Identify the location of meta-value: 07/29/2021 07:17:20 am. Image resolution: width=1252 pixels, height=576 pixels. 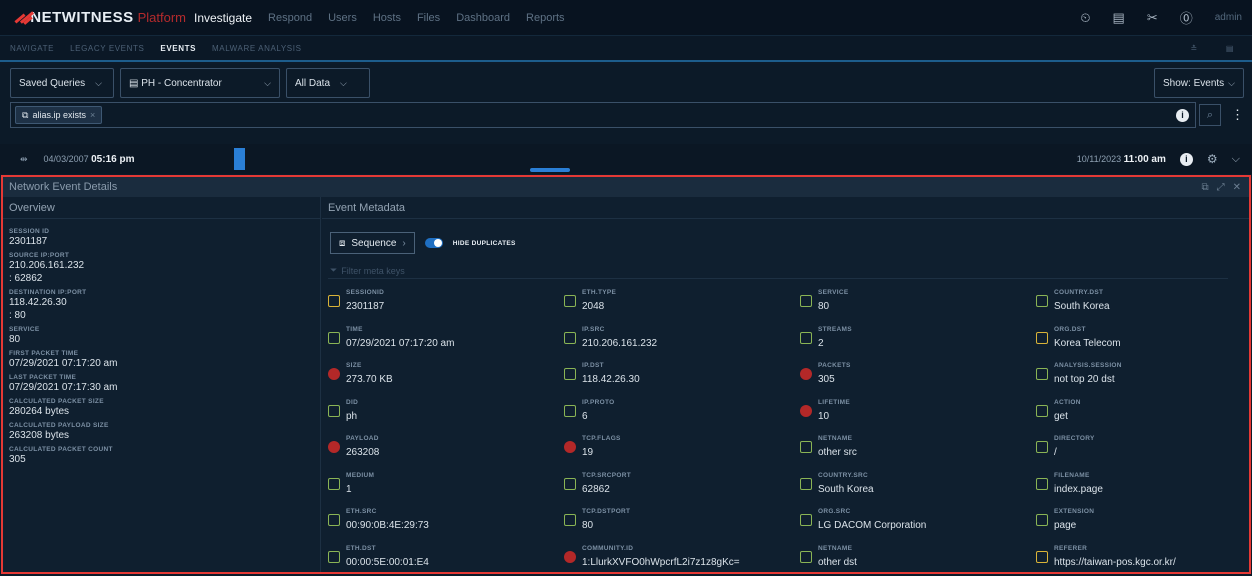
(400, 344).